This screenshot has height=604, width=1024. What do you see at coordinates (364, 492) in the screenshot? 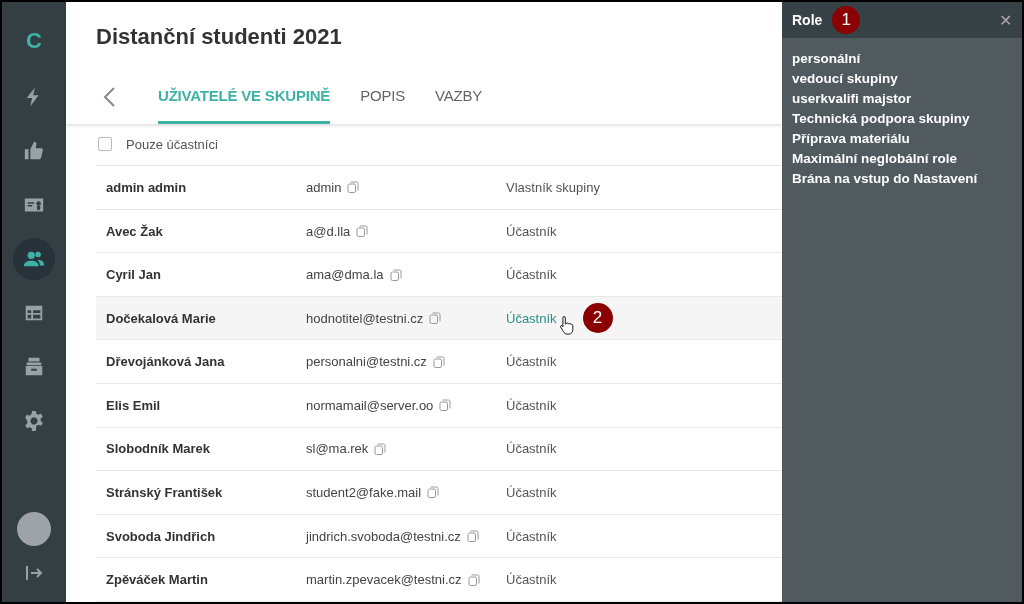
I see `user-email: student2@fake.mail` at bounding box center [364, 492].